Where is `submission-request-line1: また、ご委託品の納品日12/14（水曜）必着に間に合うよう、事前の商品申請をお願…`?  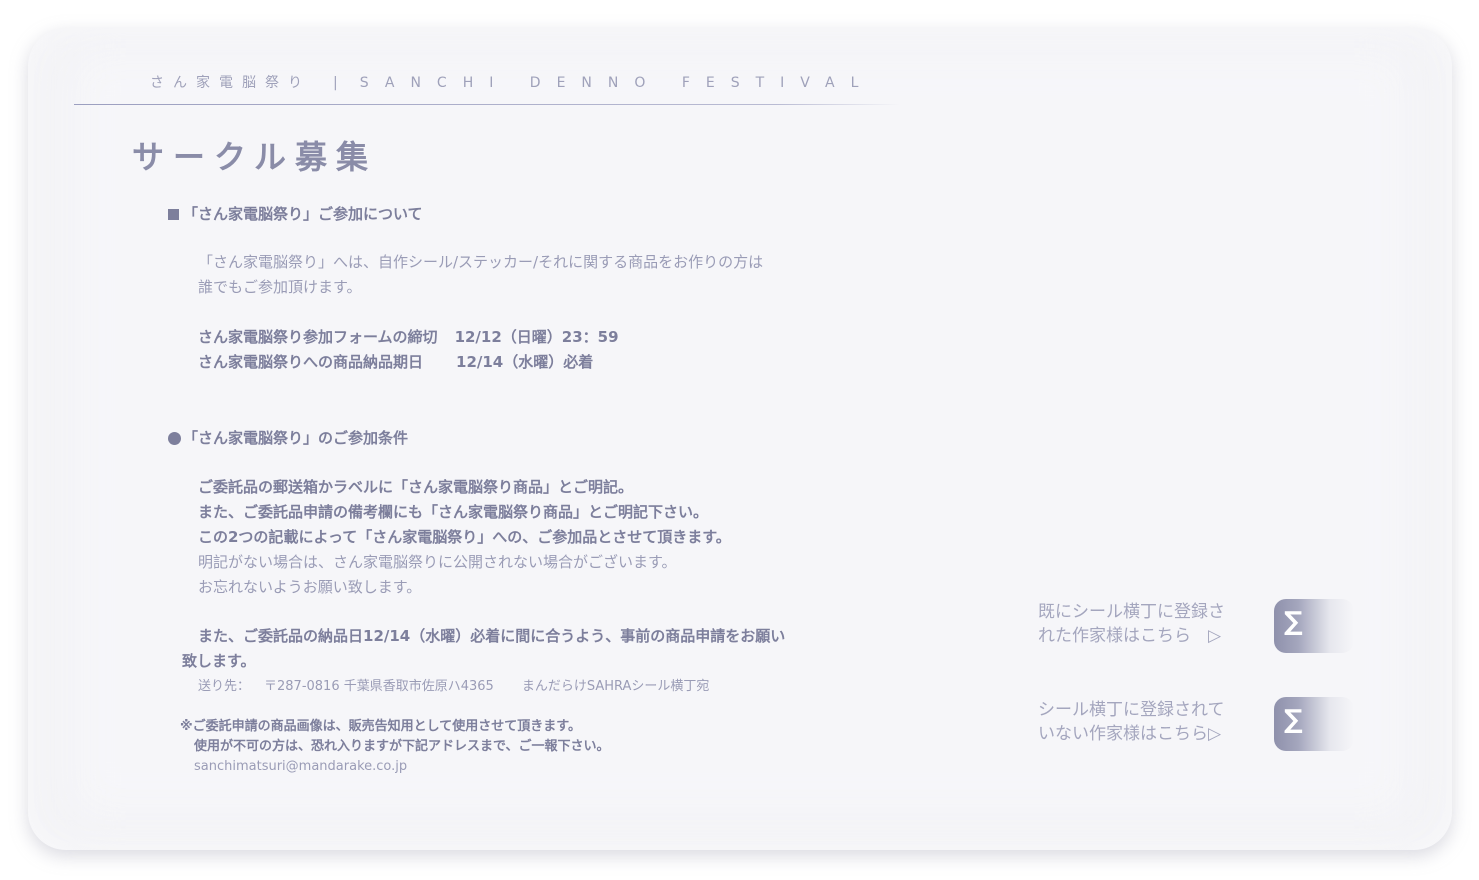
submission-request-line1: また、ご委託品の納品日12/14（水曜）必着に間に合うよう、事前の商品申請をお願… is located at coordinates (492, 636).